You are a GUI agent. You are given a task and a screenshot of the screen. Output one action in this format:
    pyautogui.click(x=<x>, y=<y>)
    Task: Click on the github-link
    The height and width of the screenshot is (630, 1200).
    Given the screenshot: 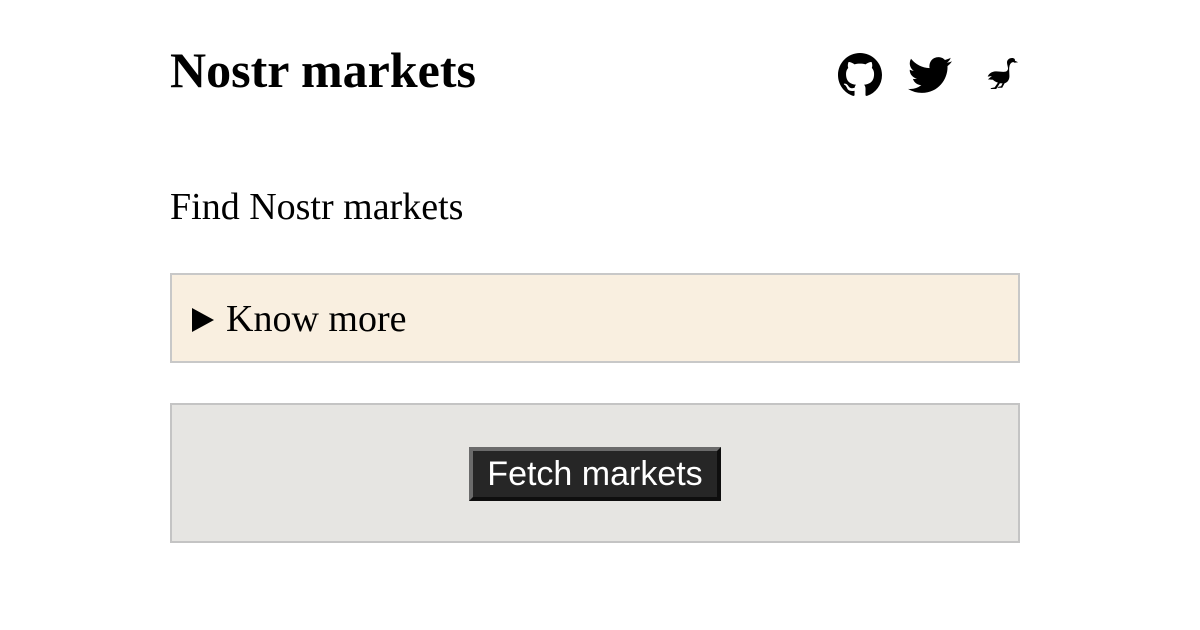 What is the action you would take?
    pyautogui.click(x=860, y=75)
    